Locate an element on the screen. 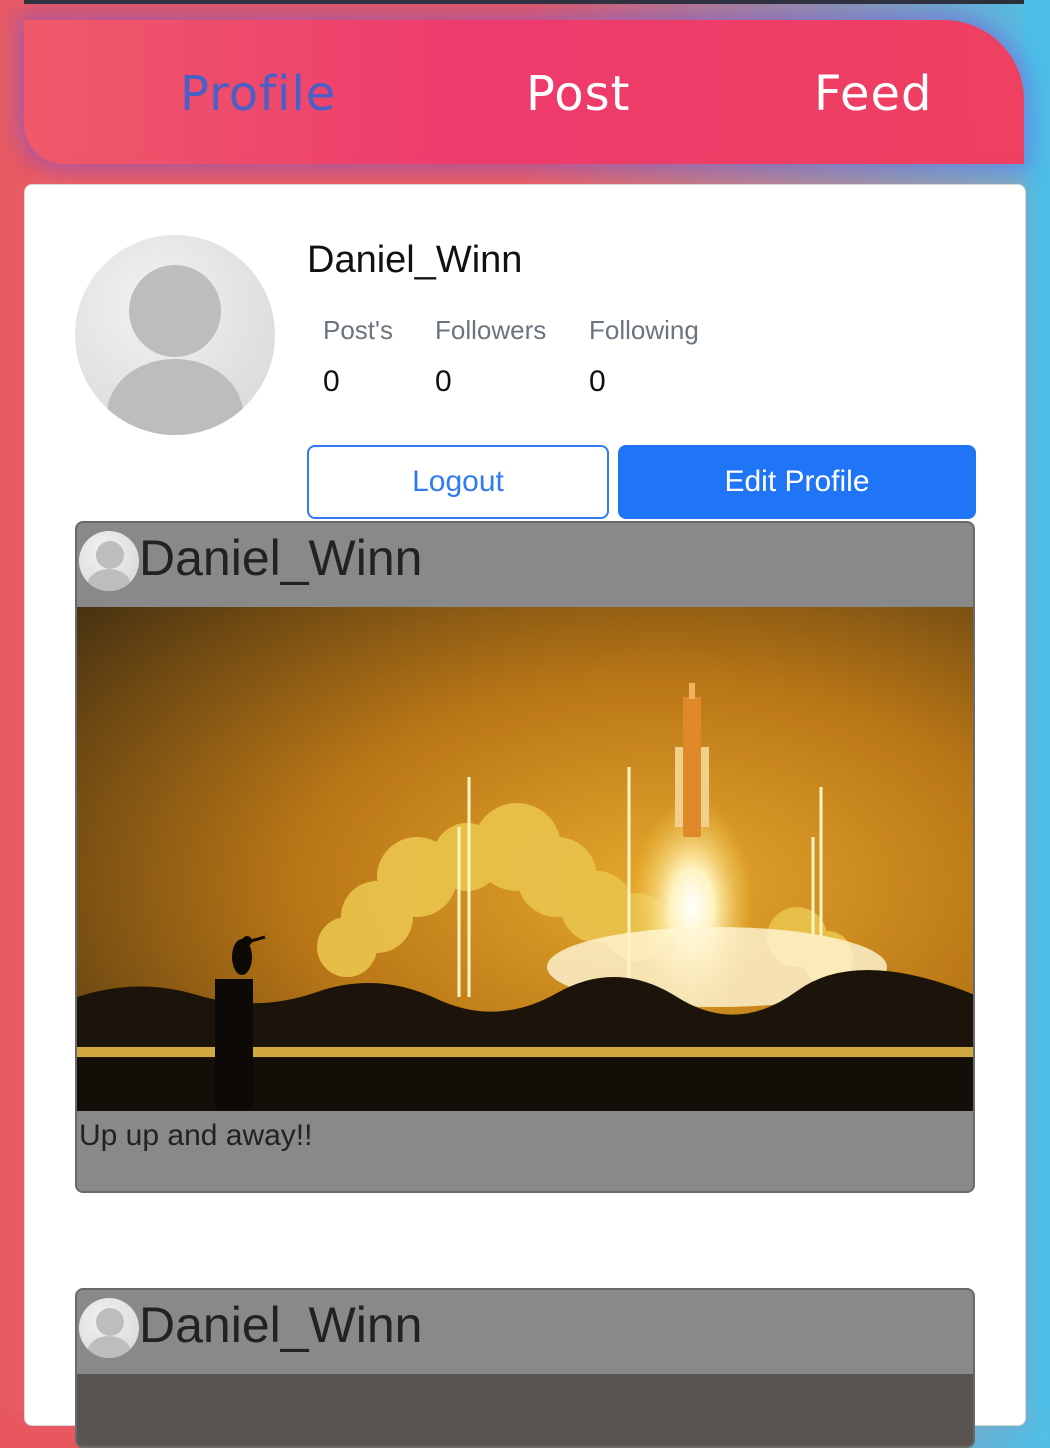 Image resolution: width=1050 pixels, height=1448 pixels. left-background-strip is located at coordinates (12, 705).